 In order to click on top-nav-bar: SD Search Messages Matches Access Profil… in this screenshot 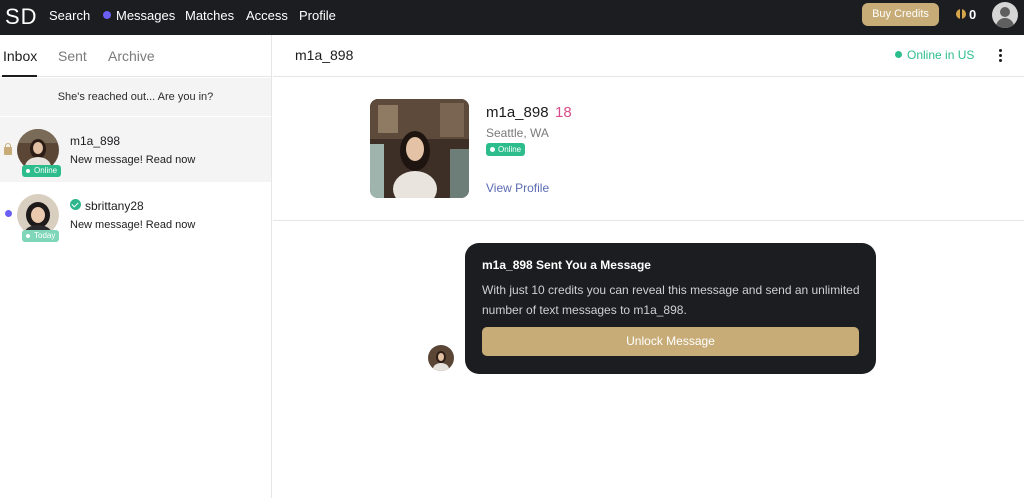, I will do `click(512, 17)`.